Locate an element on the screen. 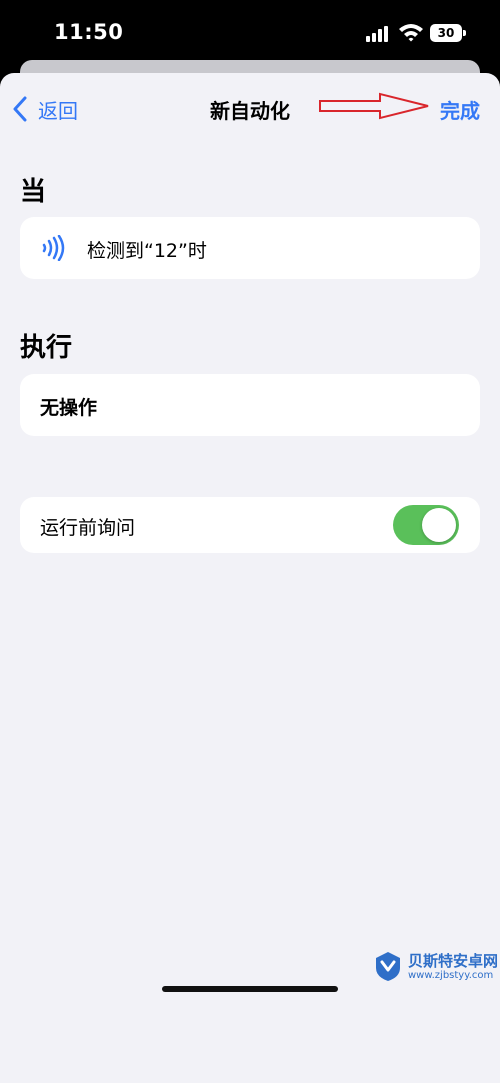  battery-level: 30 is located at coordinates (446, 33).